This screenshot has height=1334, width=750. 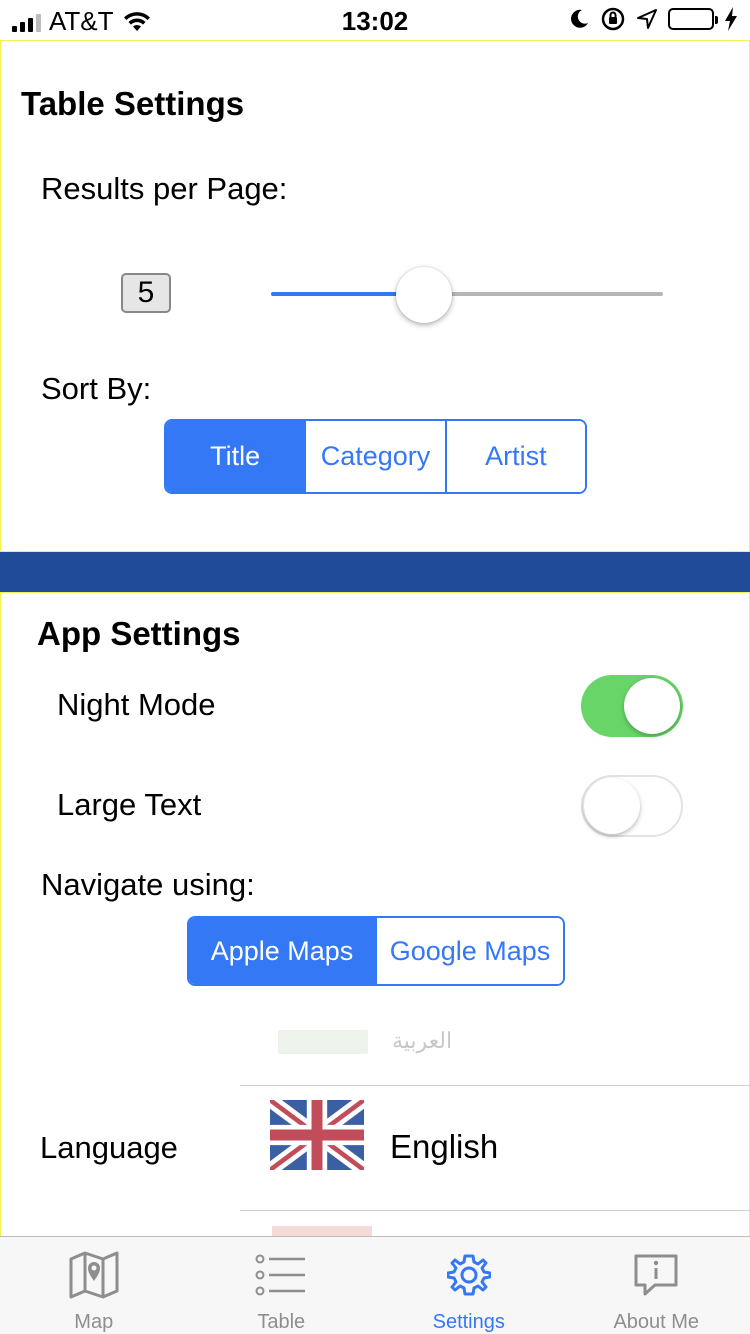 What do you see at coordinates (136, 704) in the screenshot?
I see `night-mode-label: Night Mode` at bounding box center [136, 704].